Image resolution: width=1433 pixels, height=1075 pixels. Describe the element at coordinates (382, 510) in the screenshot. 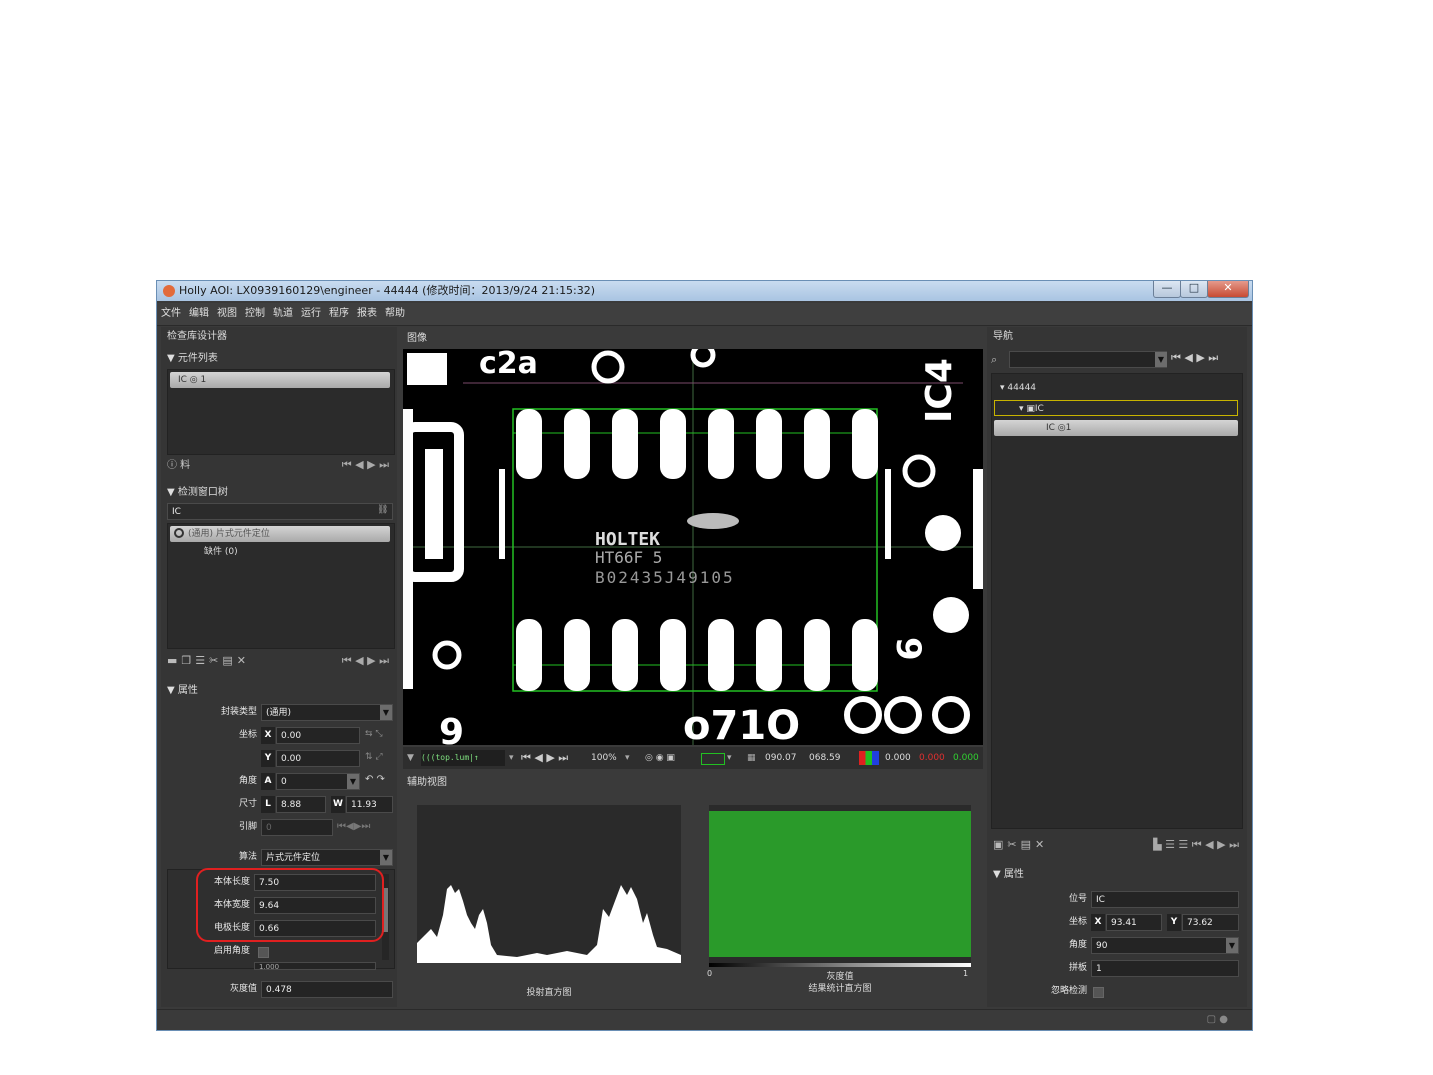

I see `link-icon: ⛓` at that location.